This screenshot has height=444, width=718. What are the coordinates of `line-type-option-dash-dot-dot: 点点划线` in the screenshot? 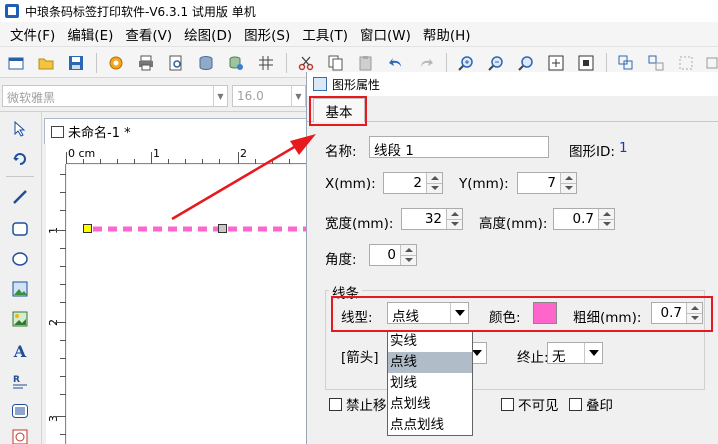 It's located at (430, 425).